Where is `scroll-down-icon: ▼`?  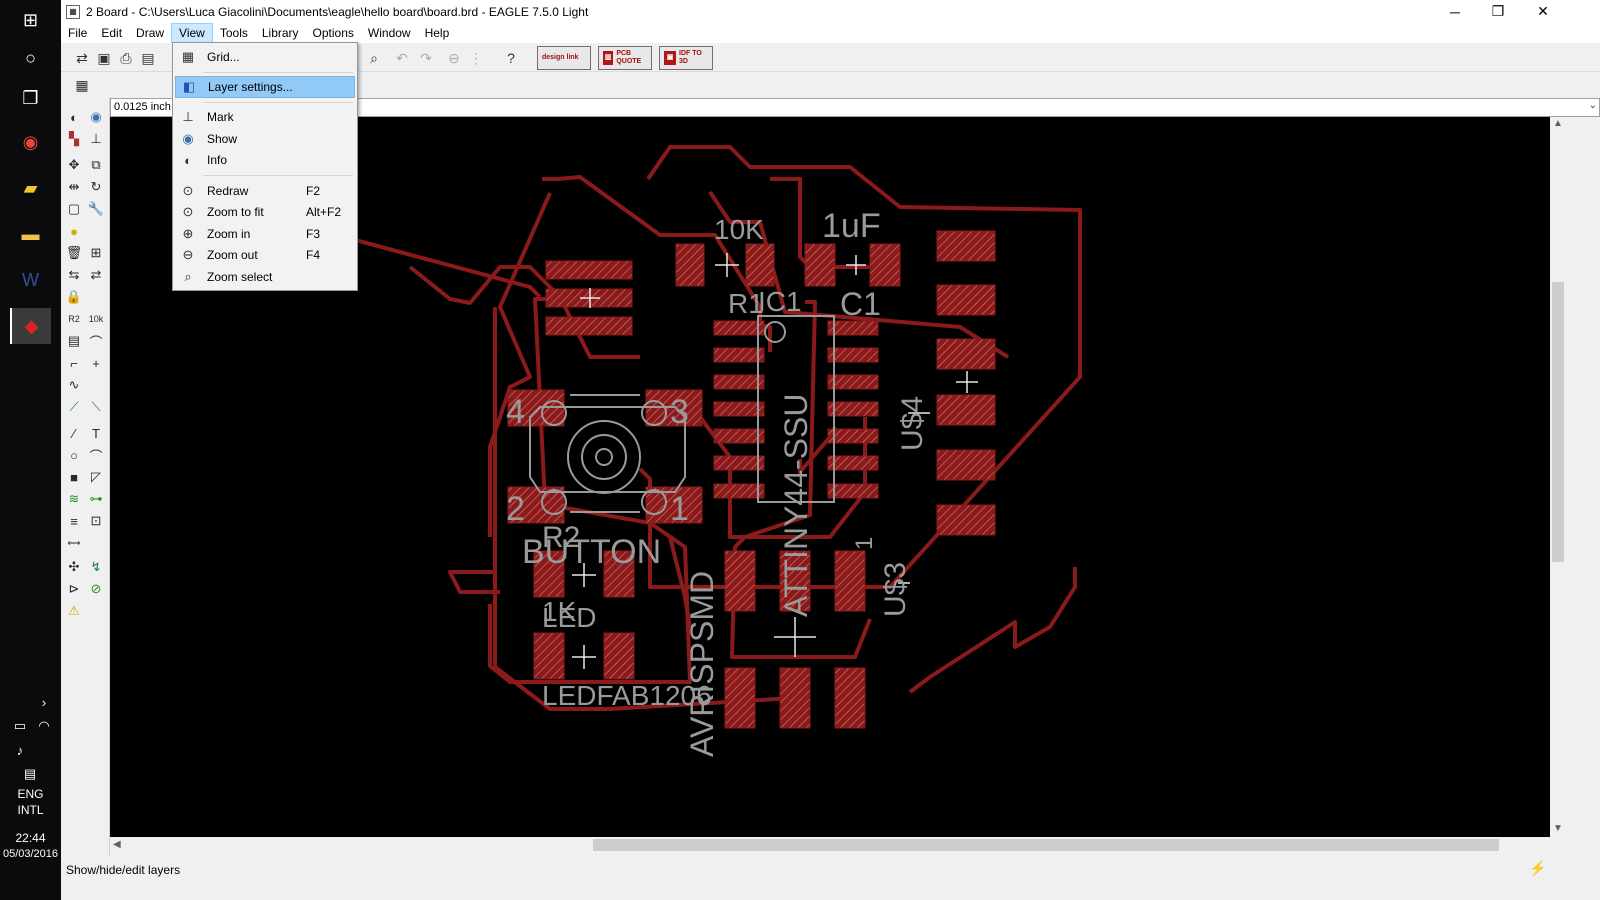 scroll-down-icon: ▼ is located at coordinates (1558, 828).